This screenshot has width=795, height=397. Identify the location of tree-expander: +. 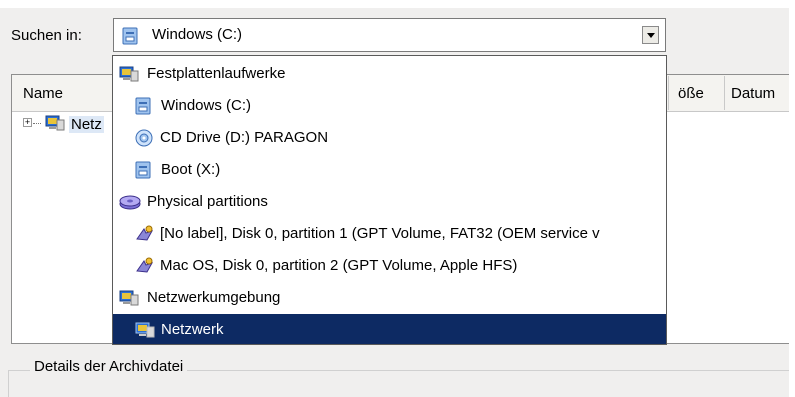
(27, 122).